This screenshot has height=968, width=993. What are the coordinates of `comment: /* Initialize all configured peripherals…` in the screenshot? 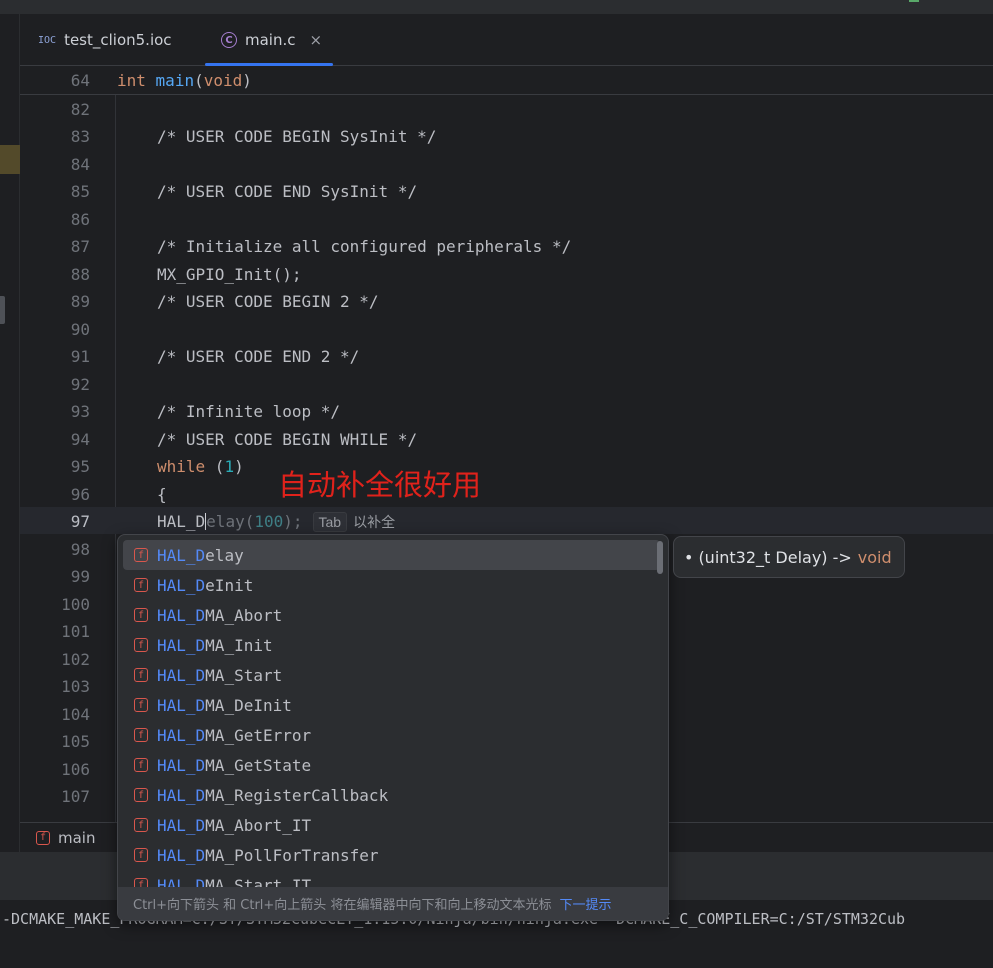 It's located at (364, 246).